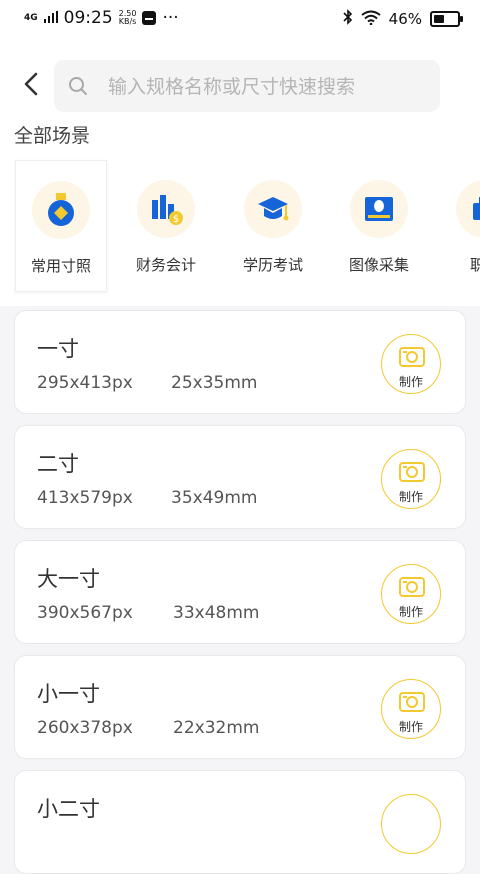  I want to click on category-image-collection: 图像采集, so click(379, 225).